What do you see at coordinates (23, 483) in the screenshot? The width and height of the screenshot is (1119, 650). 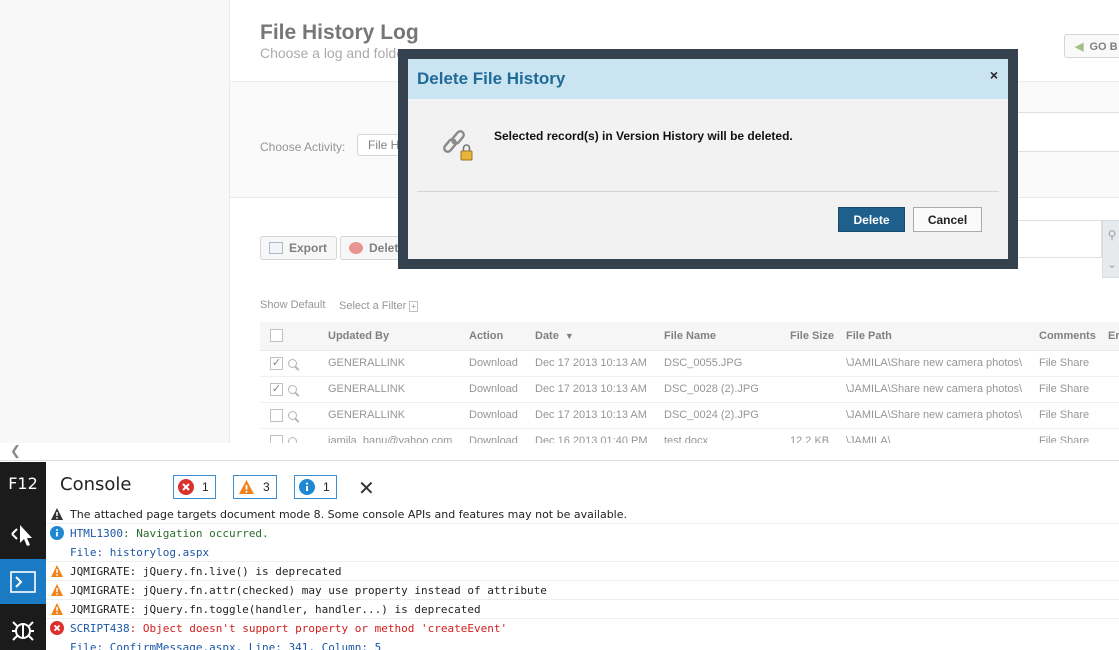 I see `f12-label: F12` at bounding box center [23, 483].